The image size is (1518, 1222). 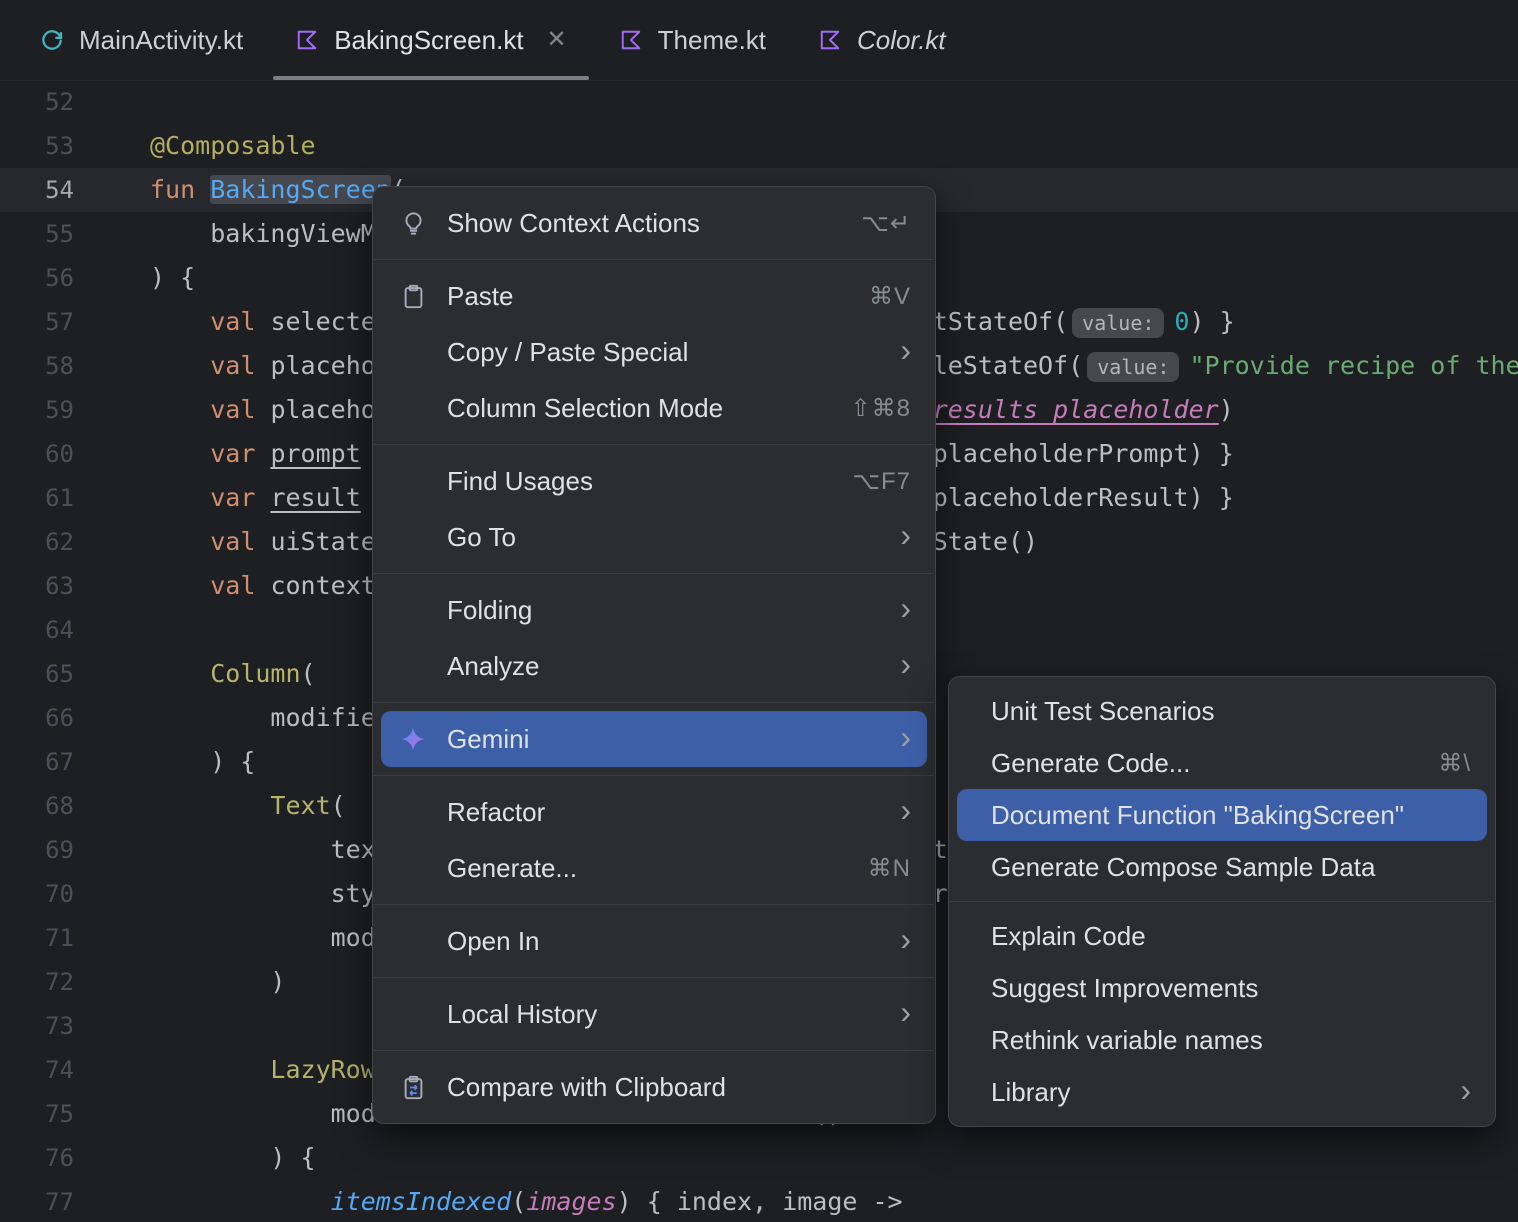 I want to click on menu-item-label: Show Context Actions, so click(x=573, y=222).